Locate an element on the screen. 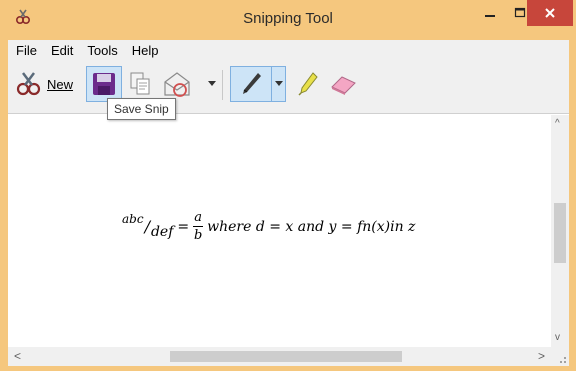 This screenshot has width=576, height=371. send-snip-icon is located at coordinates (177, 84).